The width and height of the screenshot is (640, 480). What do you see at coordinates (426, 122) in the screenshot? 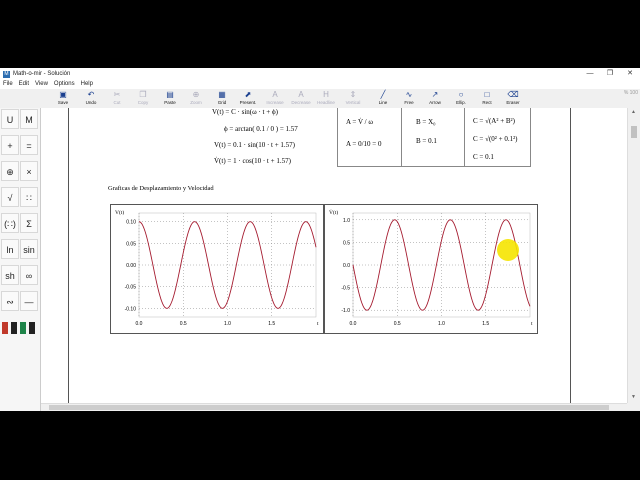
I see `coefficient-b-formula: B = X₀` at bounding box center [426, 122].